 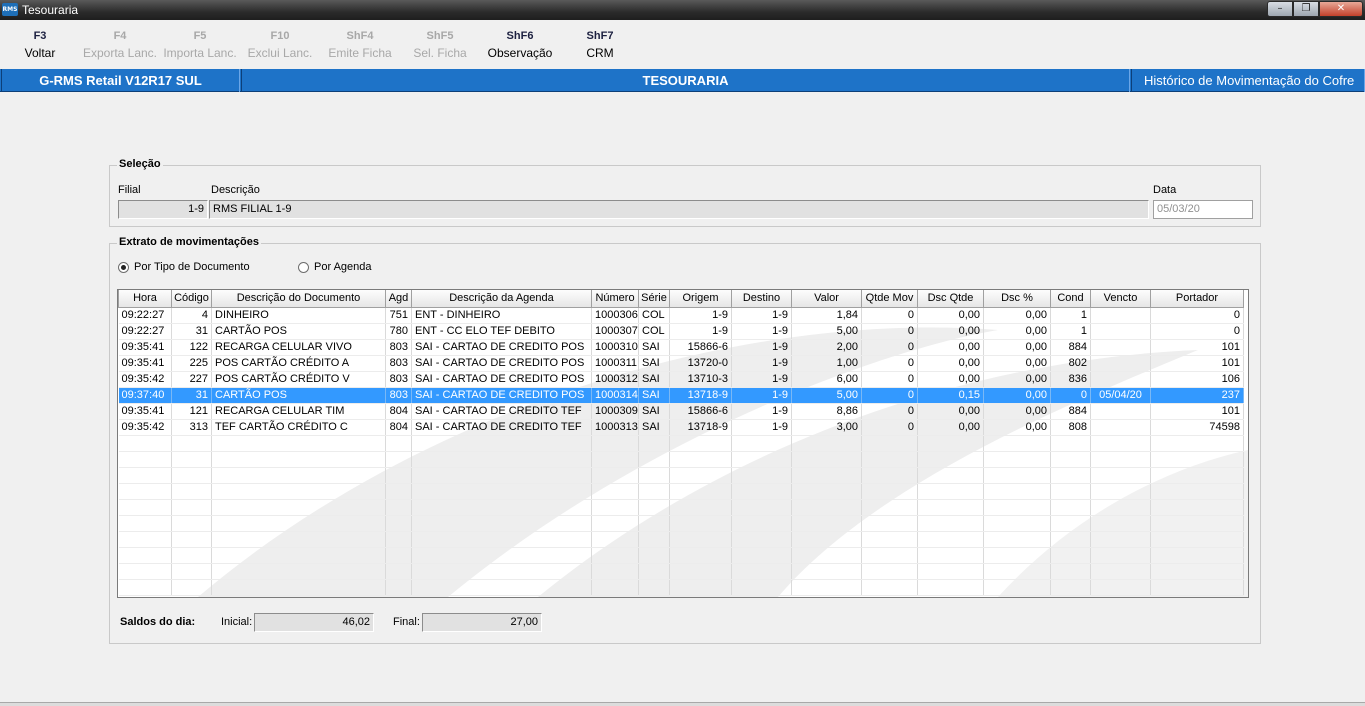 What do you see at coordinates (280, 48) in the screenshot?
I see `fkey-f10-button: F10 Exclui Lanc.` at bounding box center [280, 48].